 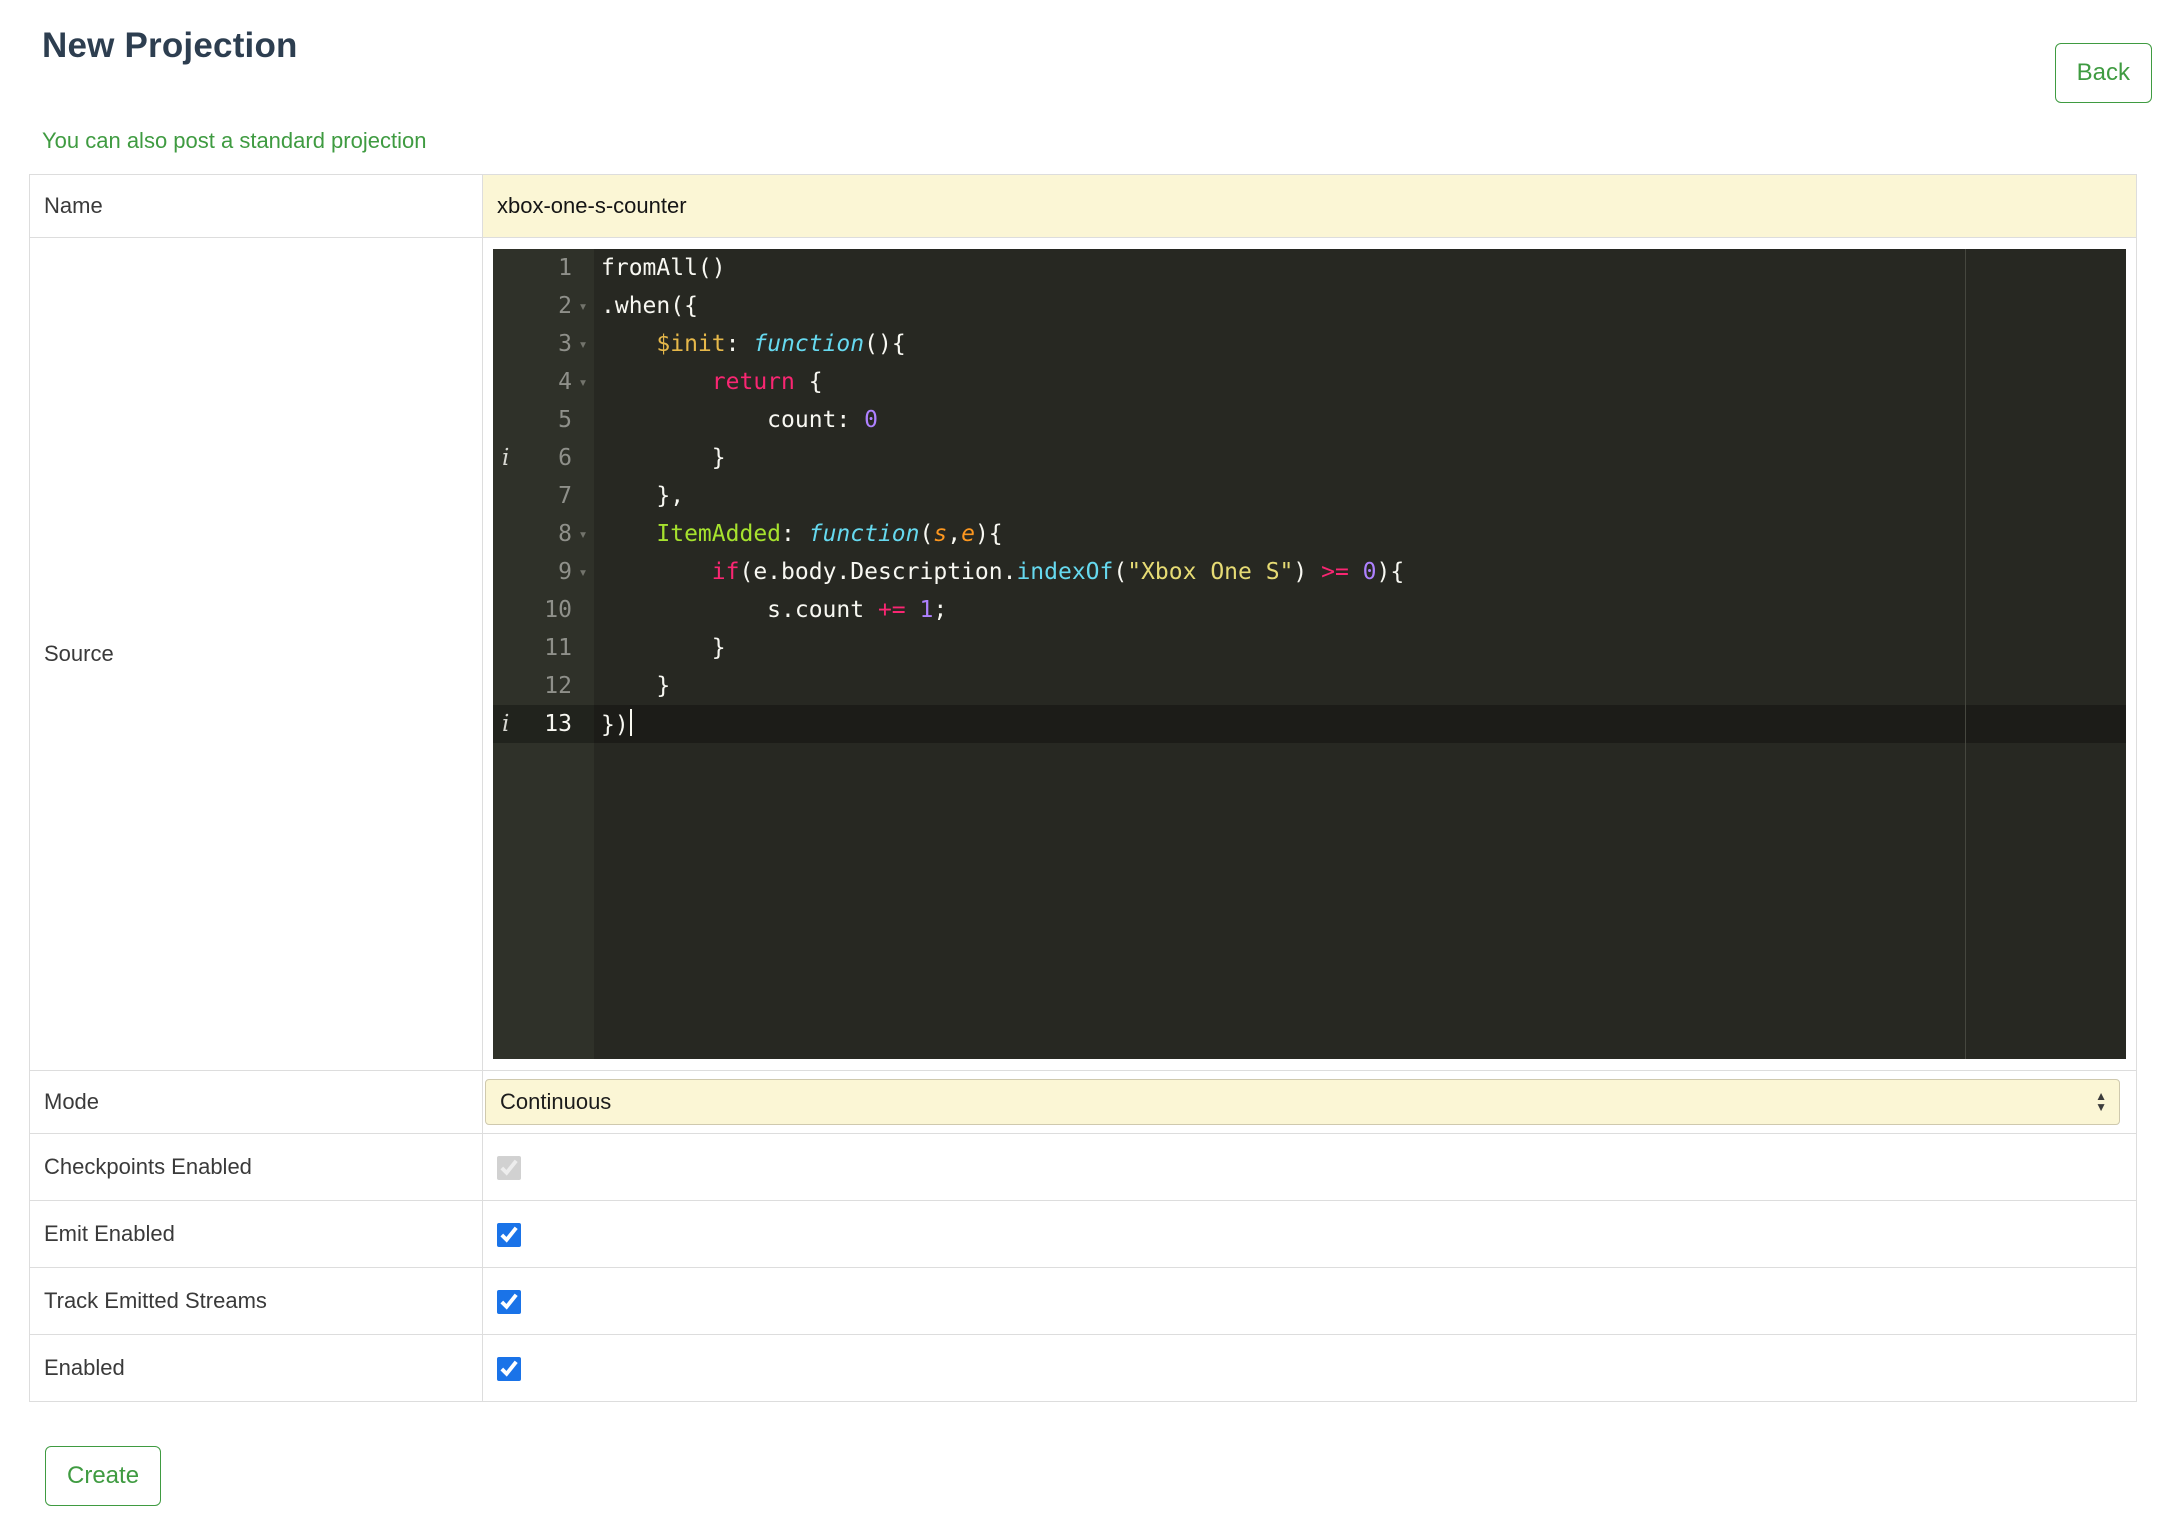 I want to click on code-text: .when({, so click(x=1360, y=306).